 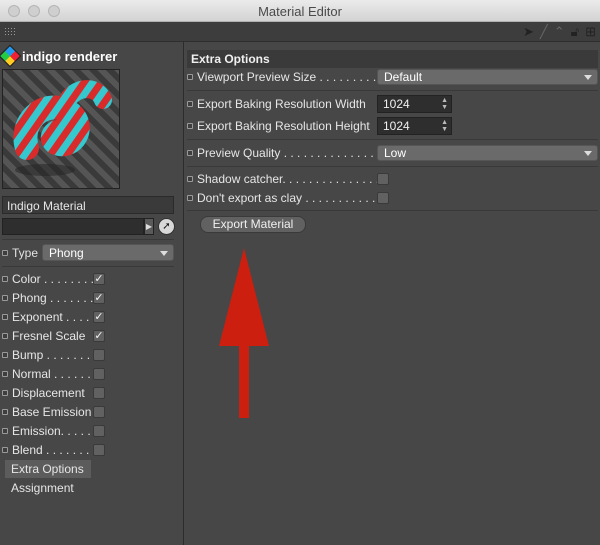 I want to click on channel-row: Base Emission, so click(x=88, y=412).